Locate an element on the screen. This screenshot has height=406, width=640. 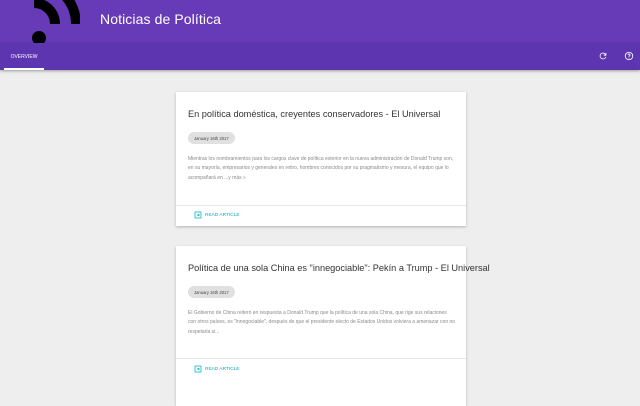
help-button is located at coordinates (629, 56).